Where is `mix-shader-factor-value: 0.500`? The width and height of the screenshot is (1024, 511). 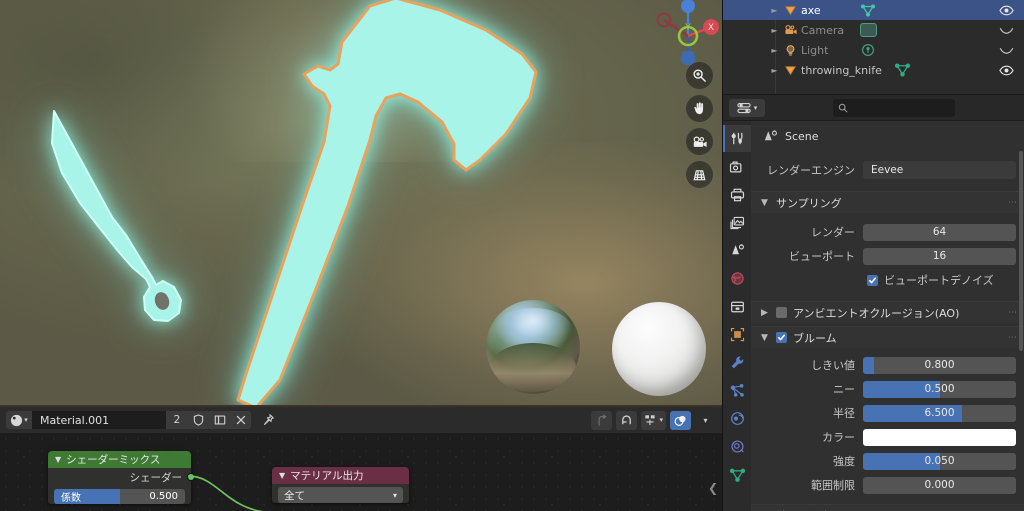
mix-shader-factor-value: 0.500 is located at coordinates (163, 496).